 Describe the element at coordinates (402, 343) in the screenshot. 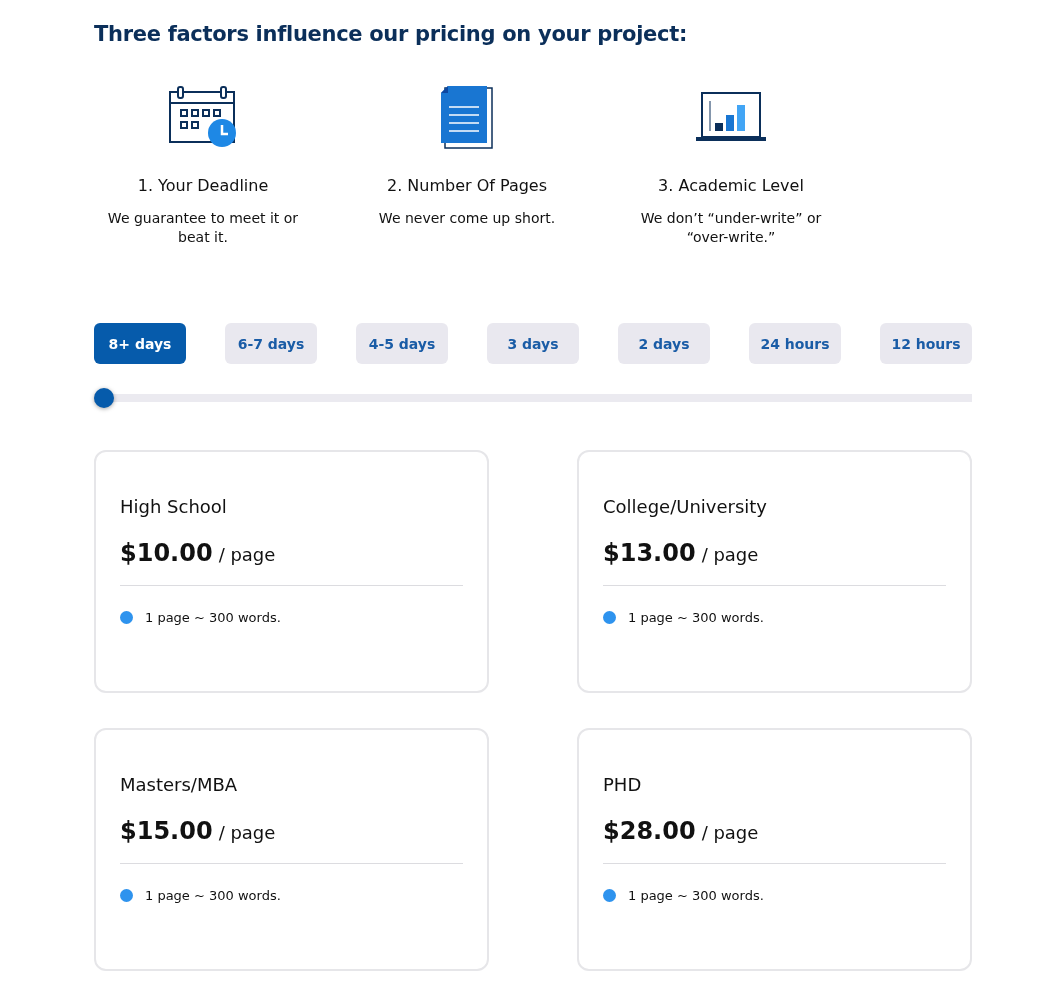

I see `deadline-tab: 4-5 days` at that location.